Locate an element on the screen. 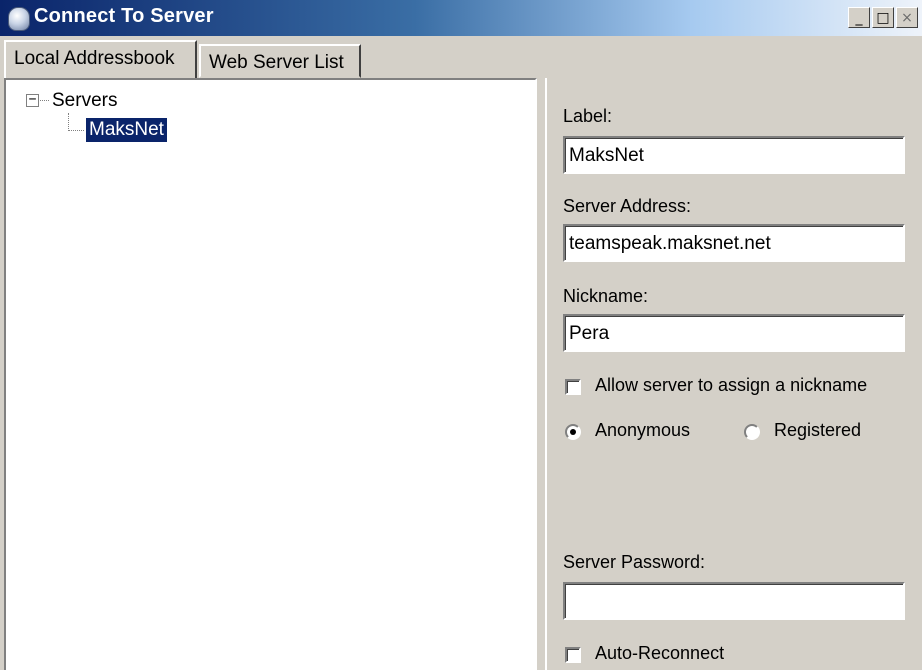  tree-item-maksnet: MaksNet is located at coordinates (126, 130).